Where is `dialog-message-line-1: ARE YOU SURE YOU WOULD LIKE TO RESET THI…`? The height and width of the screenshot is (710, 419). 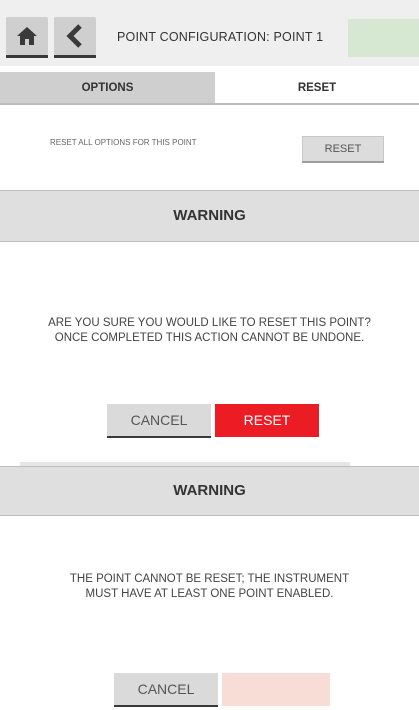 dialog-message-line-1: ARE YOU SURE YOU WOULD LIKE TO RESET THI… is located at coordinates (209, 323).